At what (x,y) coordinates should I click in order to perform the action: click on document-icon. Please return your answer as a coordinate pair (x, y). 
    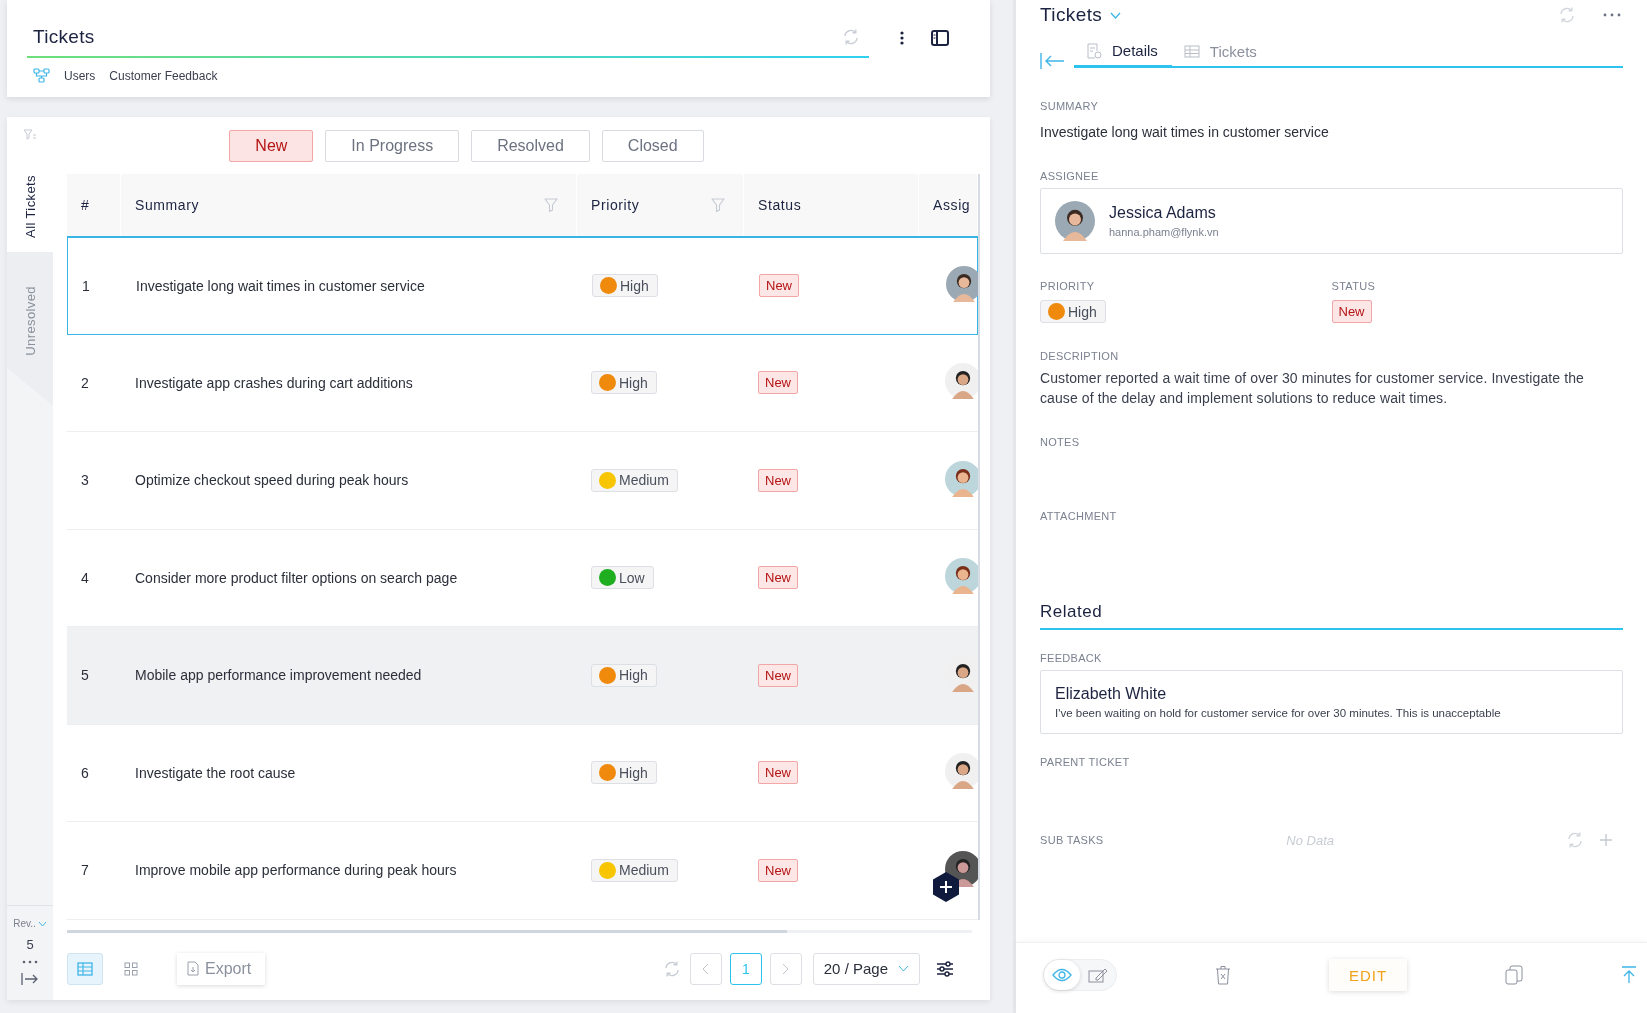
    Looking at the image, I should click on (1094, 50).